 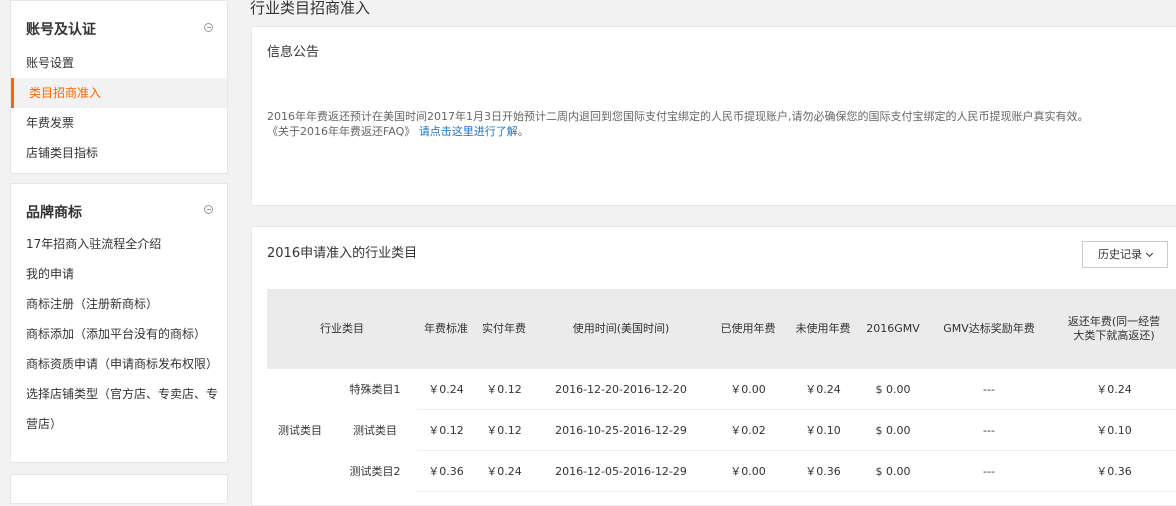 What do you see at coordinates (1113, 471) in the screenshot?
I see `rebate: ￥0.36` at bounding box center [1113, 471].